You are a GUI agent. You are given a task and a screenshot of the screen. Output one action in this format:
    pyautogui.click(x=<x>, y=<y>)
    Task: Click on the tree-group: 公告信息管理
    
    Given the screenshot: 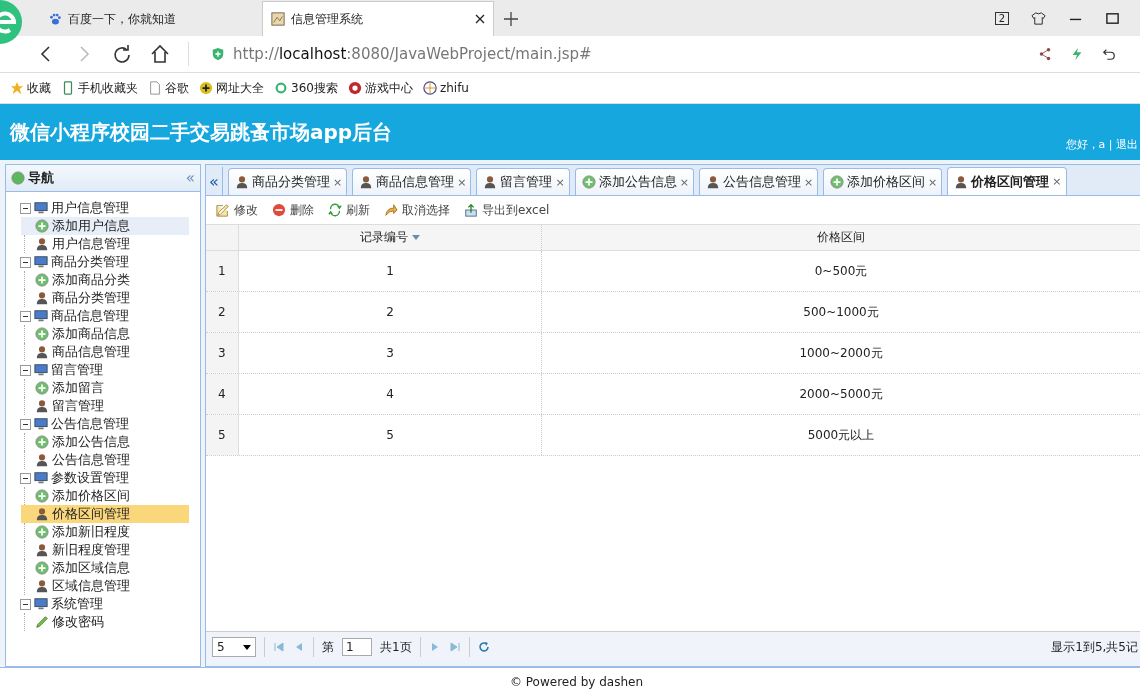 What is the action you would take?
    pyautogui.click(x=90, y=424)
    